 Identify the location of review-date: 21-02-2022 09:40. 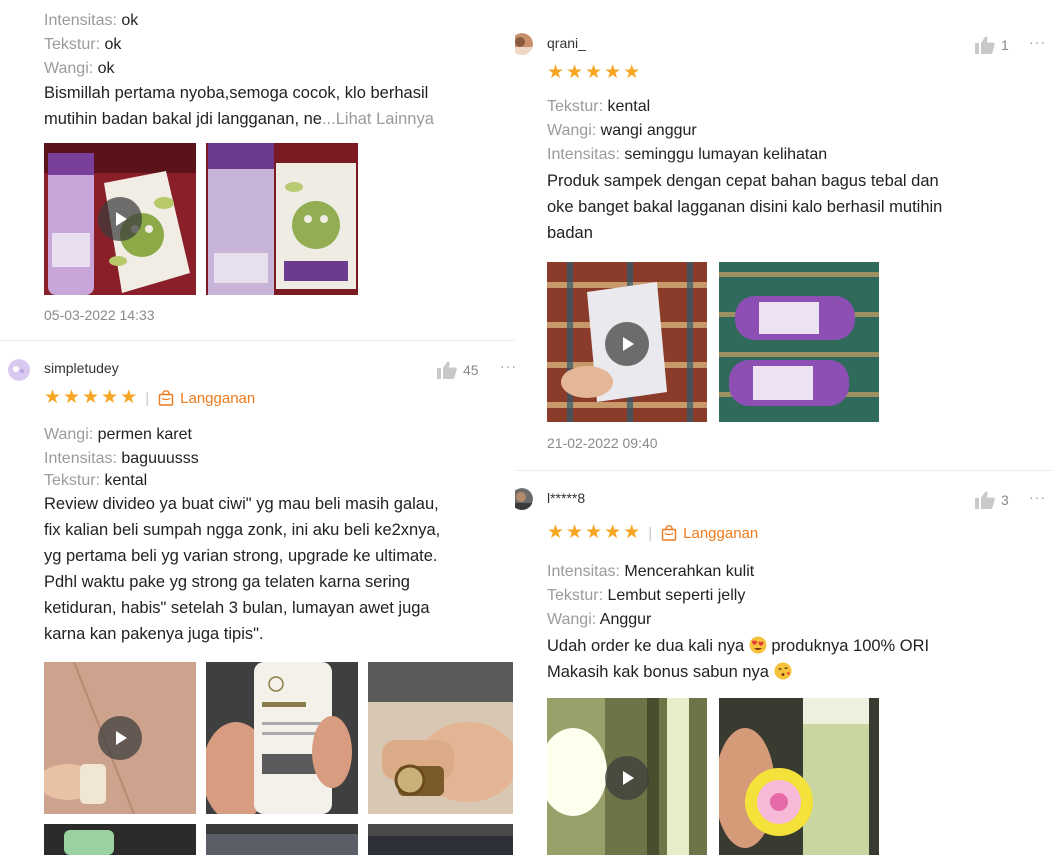
(602, 443).